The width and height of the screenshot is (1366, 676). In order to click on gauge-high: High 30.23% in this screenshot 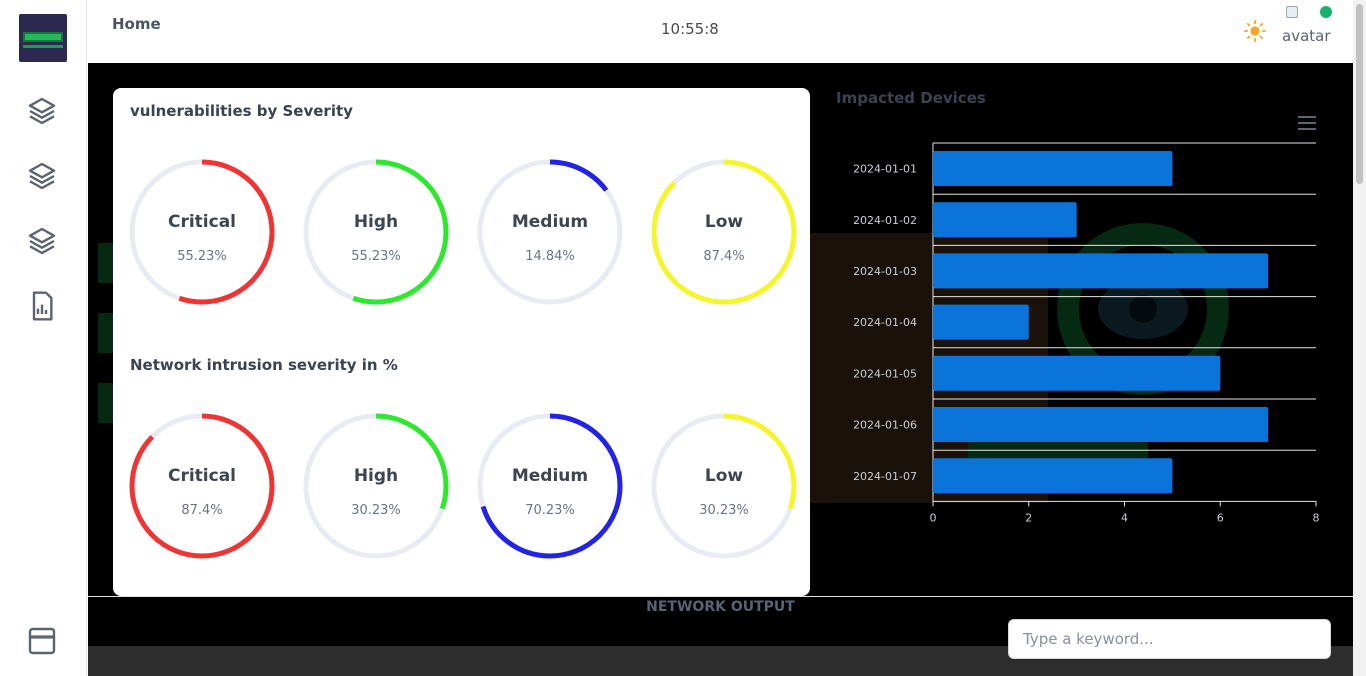, I will do `click(376, 486)`.